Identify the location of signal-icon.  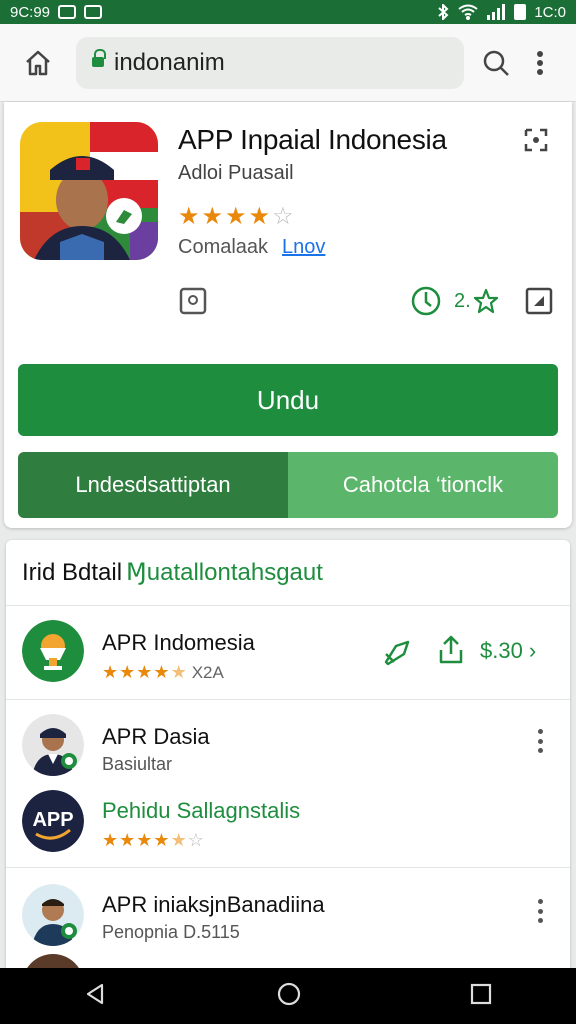
(496, 12).